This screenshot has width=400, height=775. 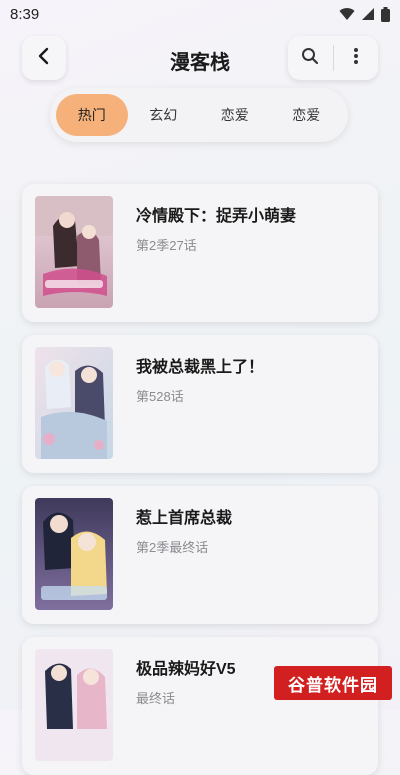 What do you see at coordinates (333, 683) in the screenshot?
I see `watermark-logo: 谷普软件园` at bounding box center [333, 683].